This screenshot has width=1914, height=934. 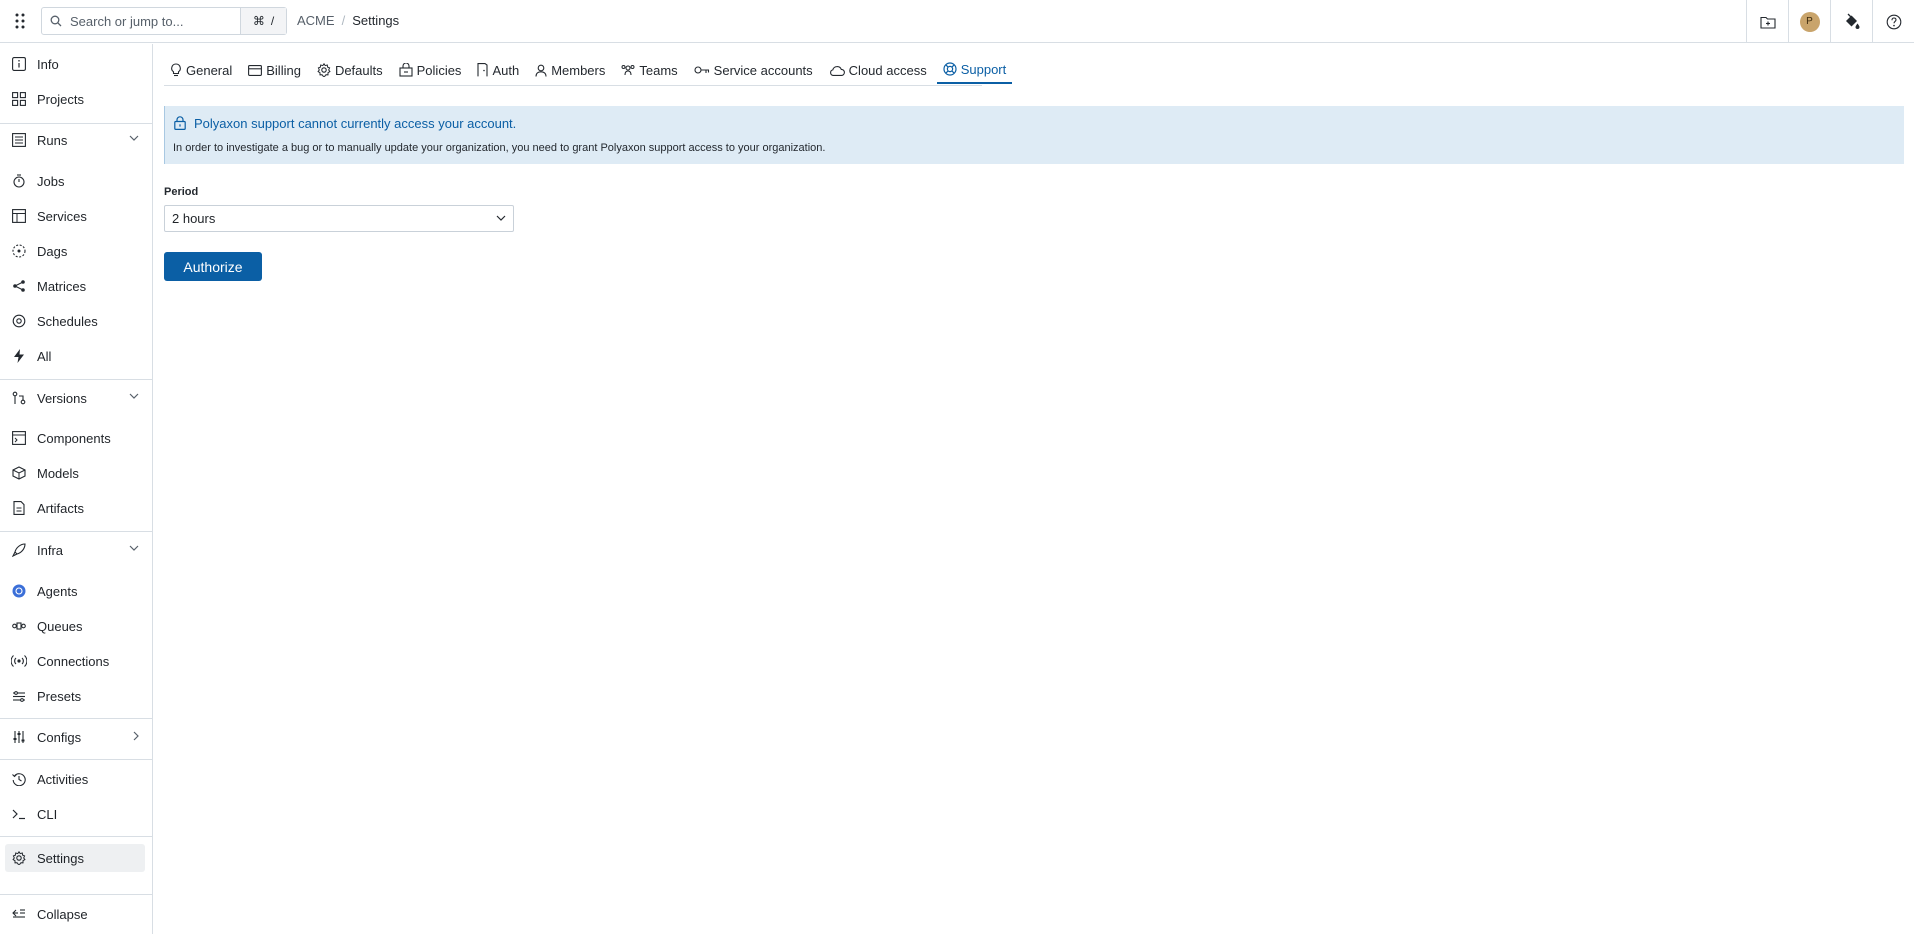 I want to click on sidebar-item-label: Activities, so click(x=63, y=779).